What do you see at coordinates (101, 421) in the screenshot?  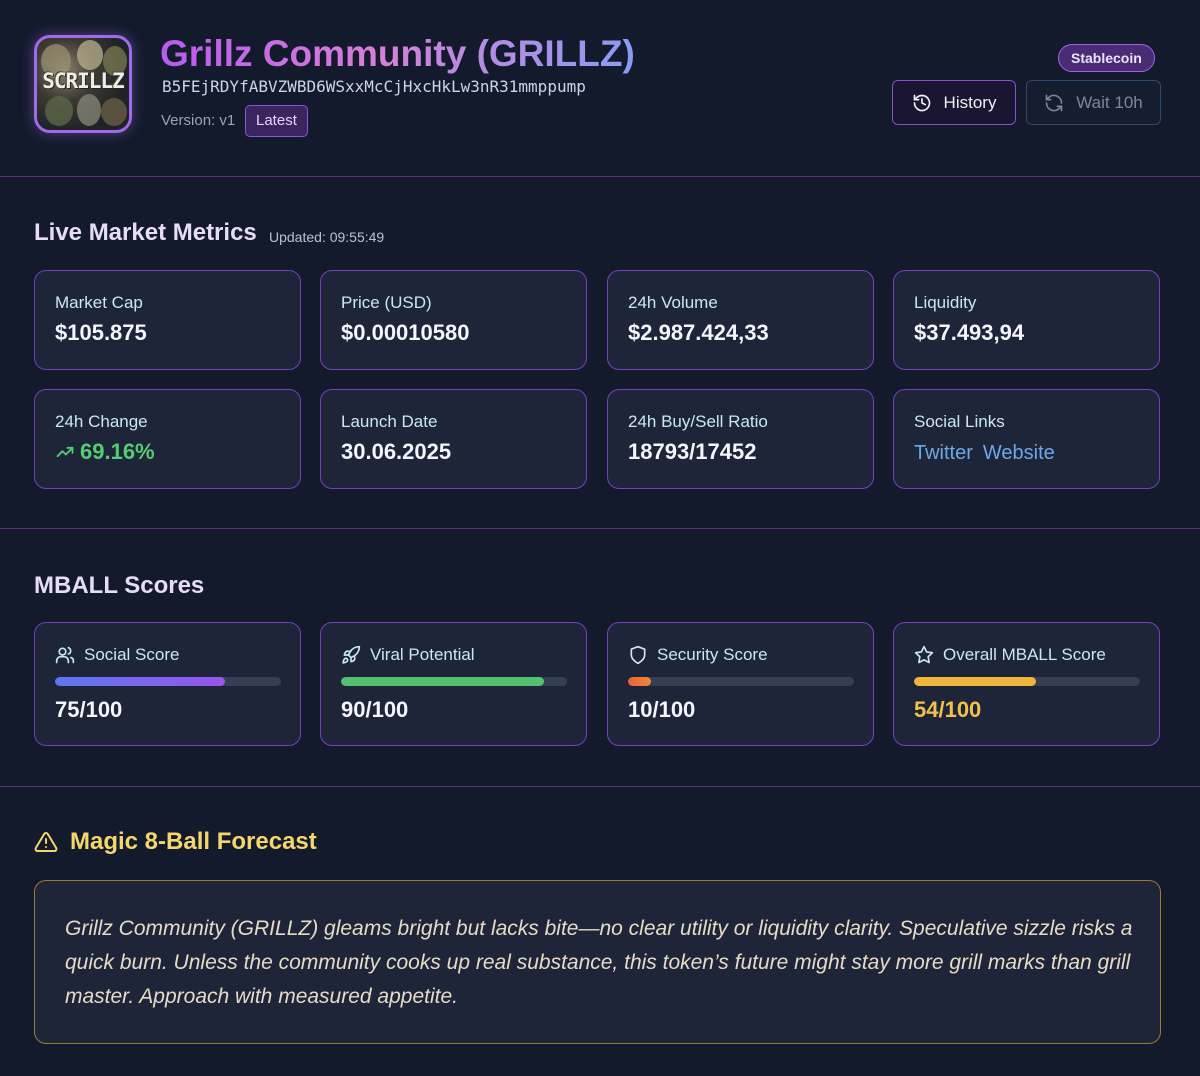 I see `metric-label: 24h Change` at bounding box center [101, 421].